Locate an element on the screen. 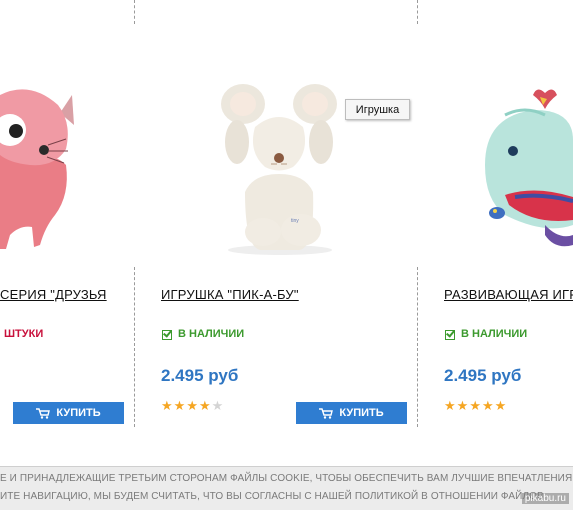 This screenshot has height=510, width=573. product-stock-3: В НАЛИЧИИ is located at coordinates (486, 334).